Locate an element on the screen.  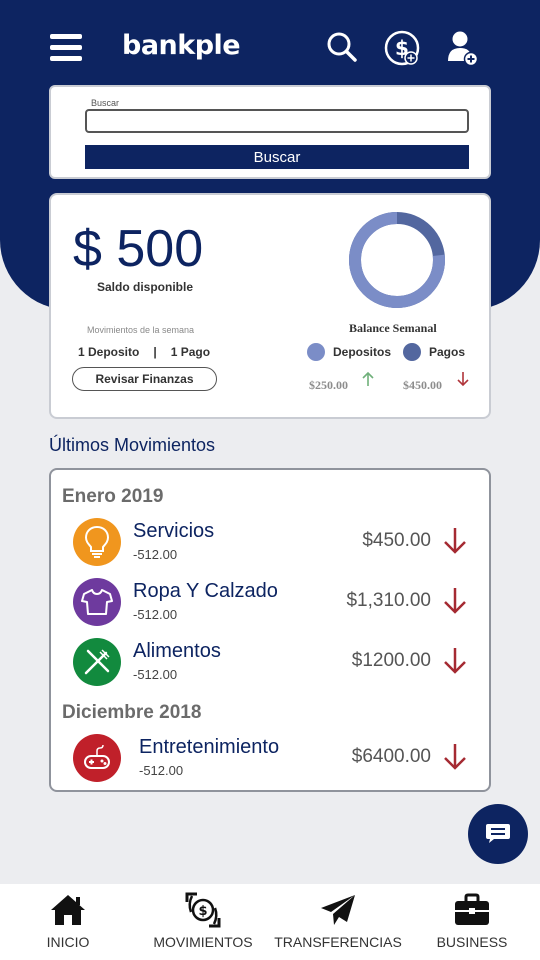
movement-amount: $1200.00 is located at coordinates (391, 660).